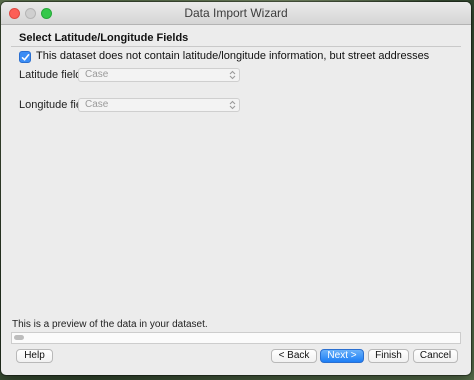 The width and height of the screenshot is (474, 380). I want to click on checkmark-icon, so click(25, 57).